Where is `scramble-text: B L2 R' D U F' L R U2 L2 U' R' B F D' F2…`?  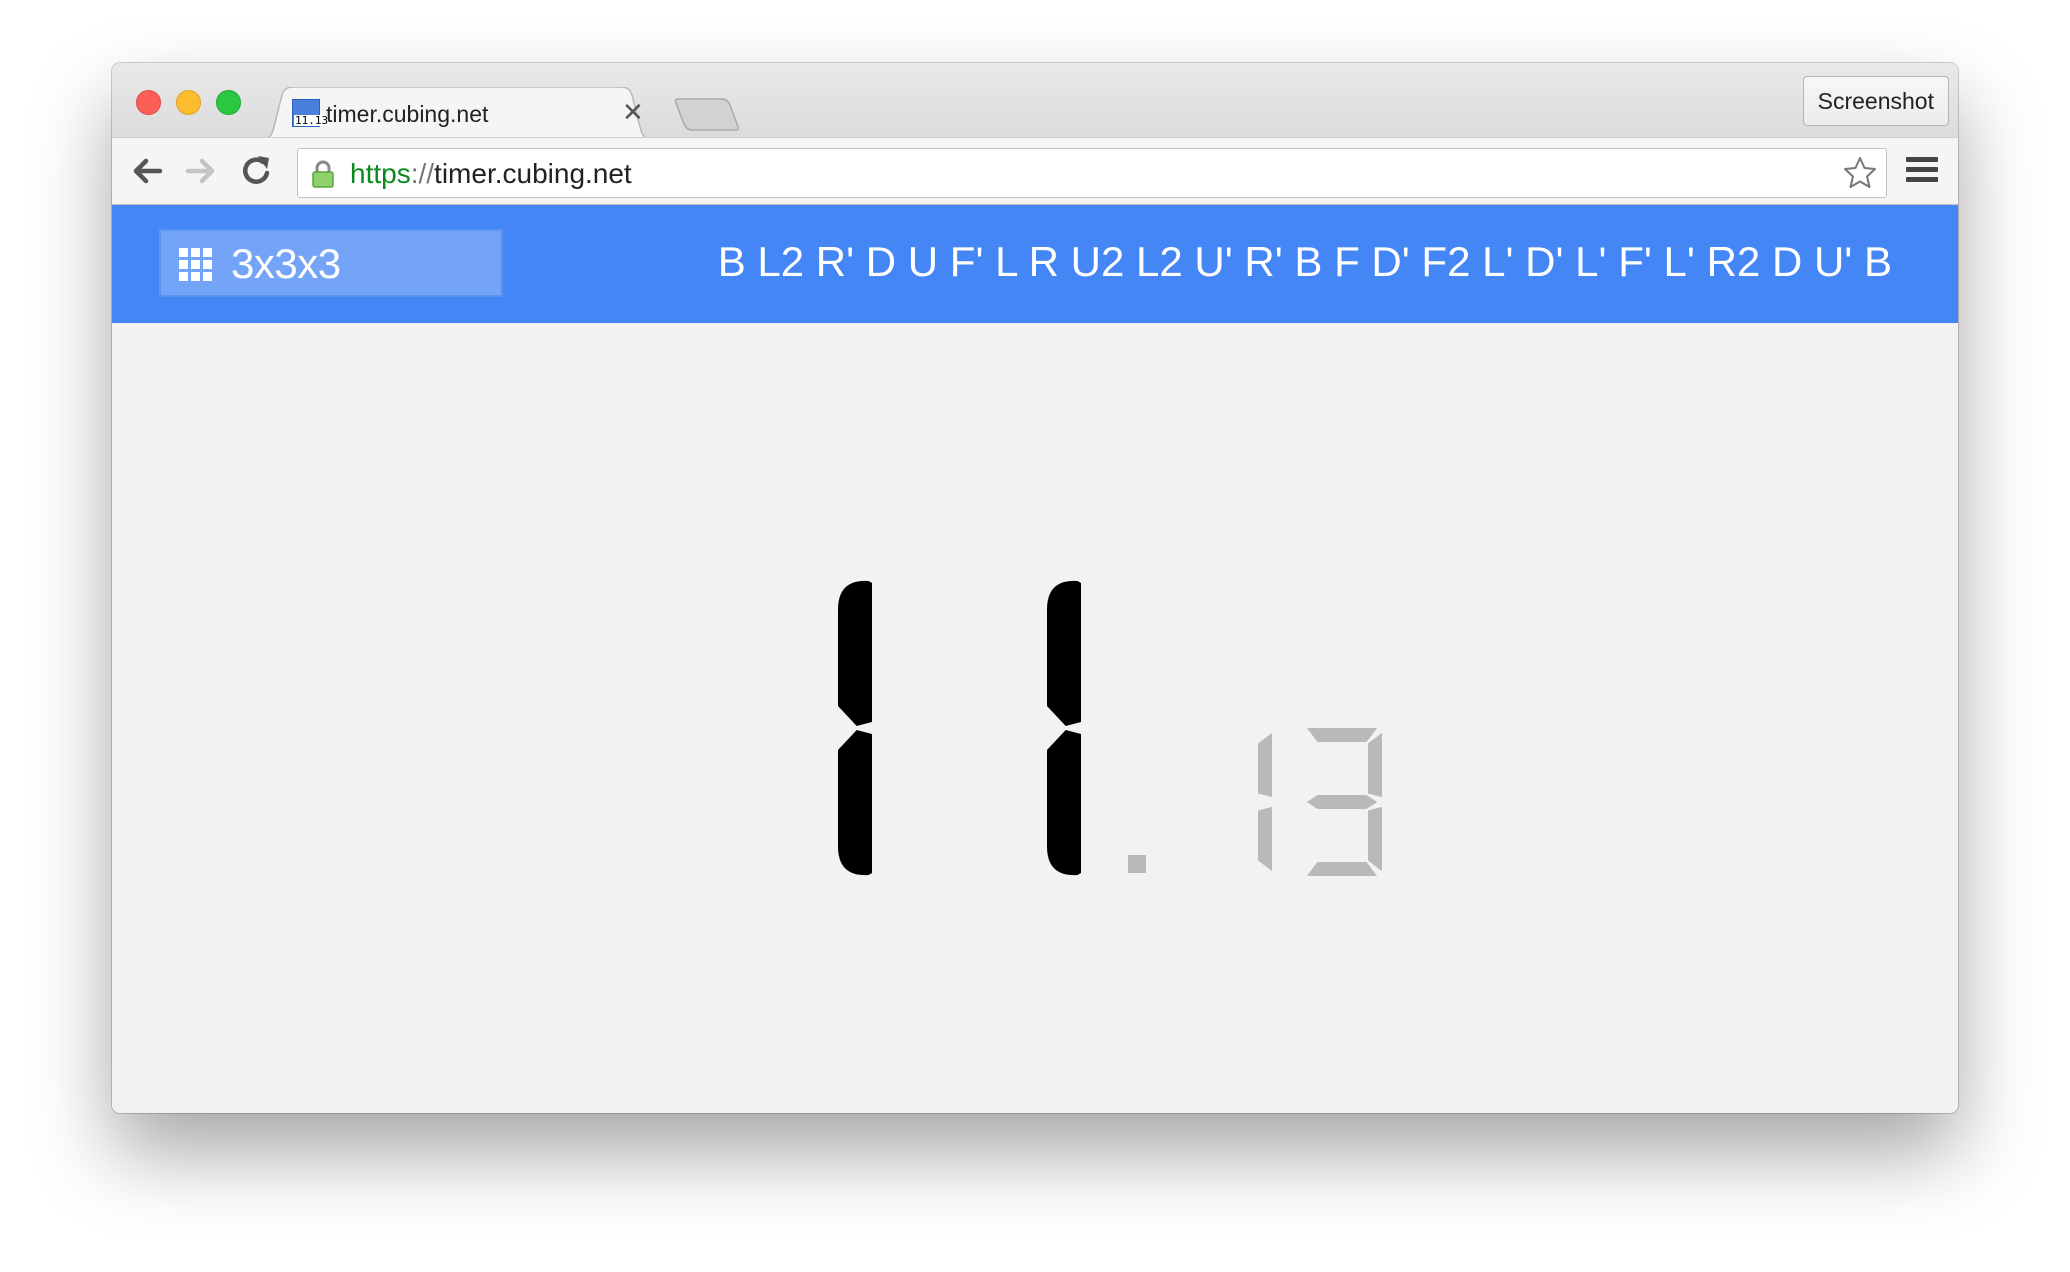
scramble-text: B L2 R' D U F' L R U2 L2 U' R' B F D' F2… is located at coordinates (1304, 261).